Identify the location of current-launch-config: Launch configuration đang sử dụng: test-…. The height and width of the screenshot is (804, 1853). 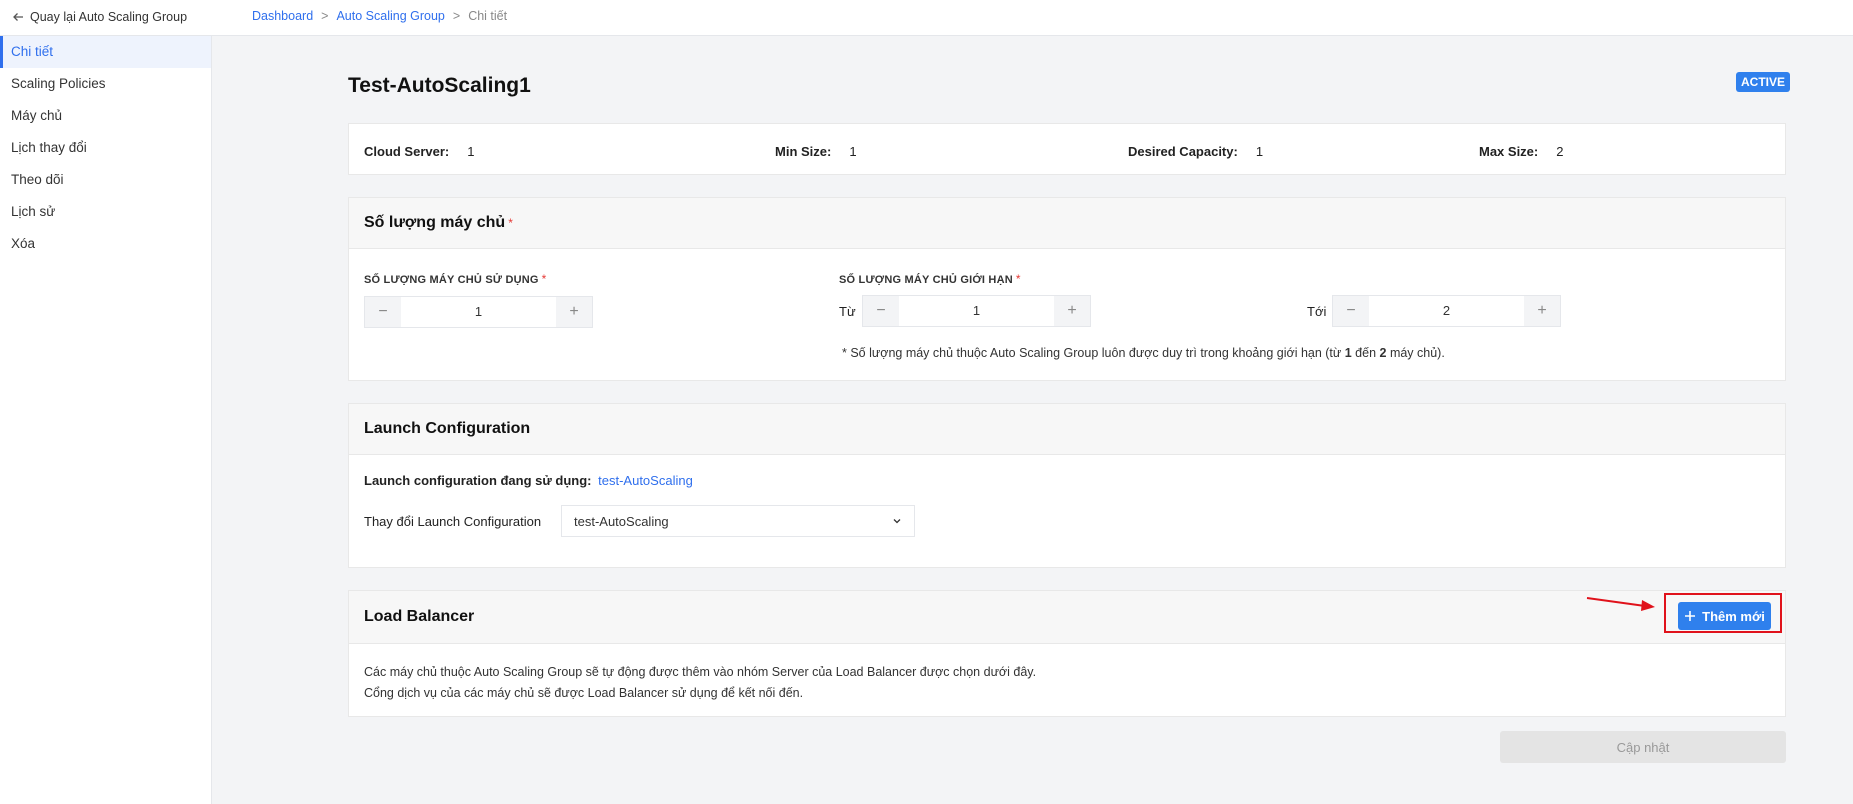
(528, 480).